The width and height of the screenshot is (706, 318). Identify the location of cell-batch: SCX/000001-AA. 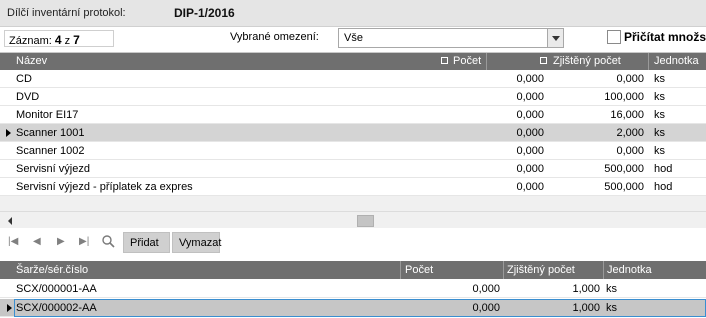
(56, 289).